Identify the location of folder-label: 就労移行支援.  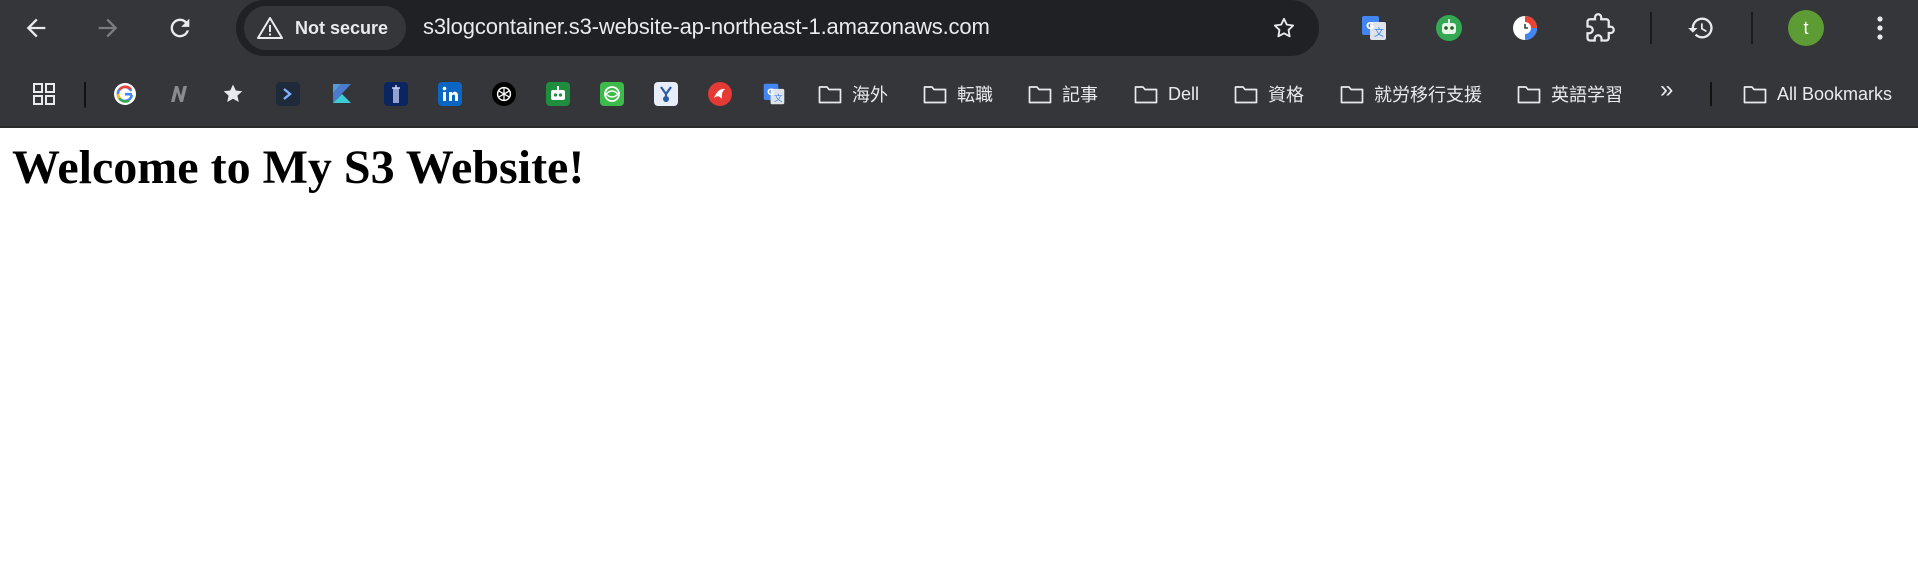
(1428, 95).